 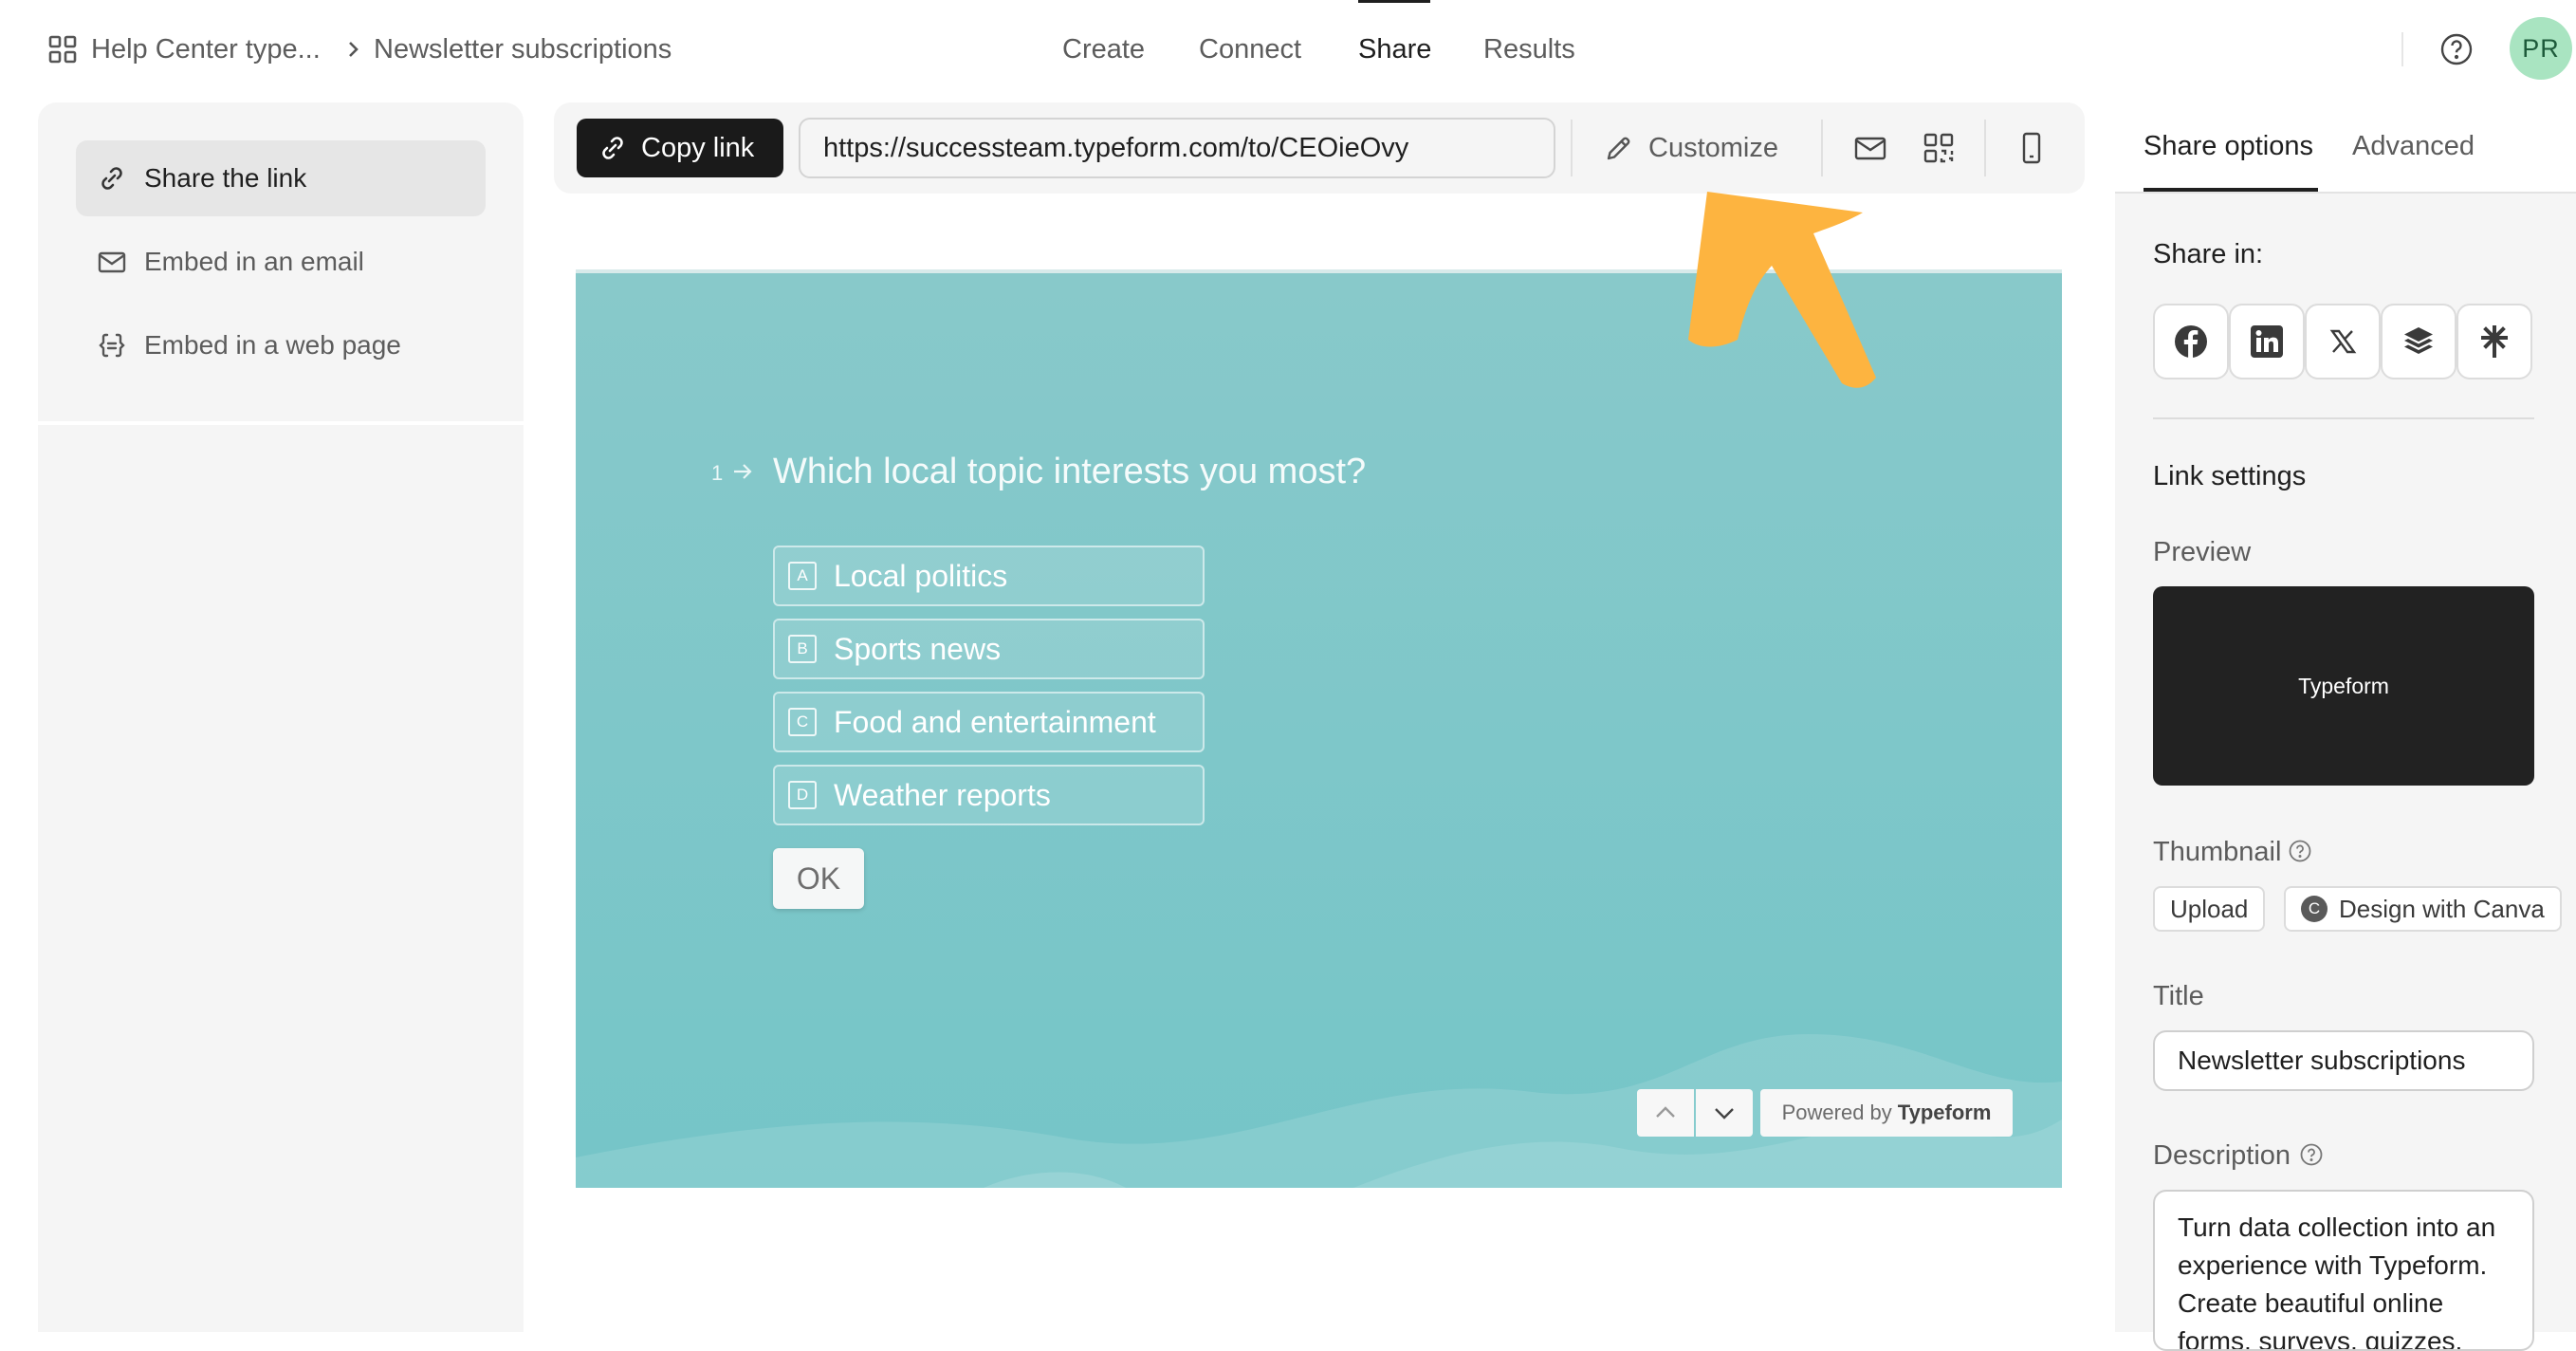 What do you see at coordinates (918, 648) in the screenshot?
I see `choice-label: Sports news` at bounding box center [918, 648].